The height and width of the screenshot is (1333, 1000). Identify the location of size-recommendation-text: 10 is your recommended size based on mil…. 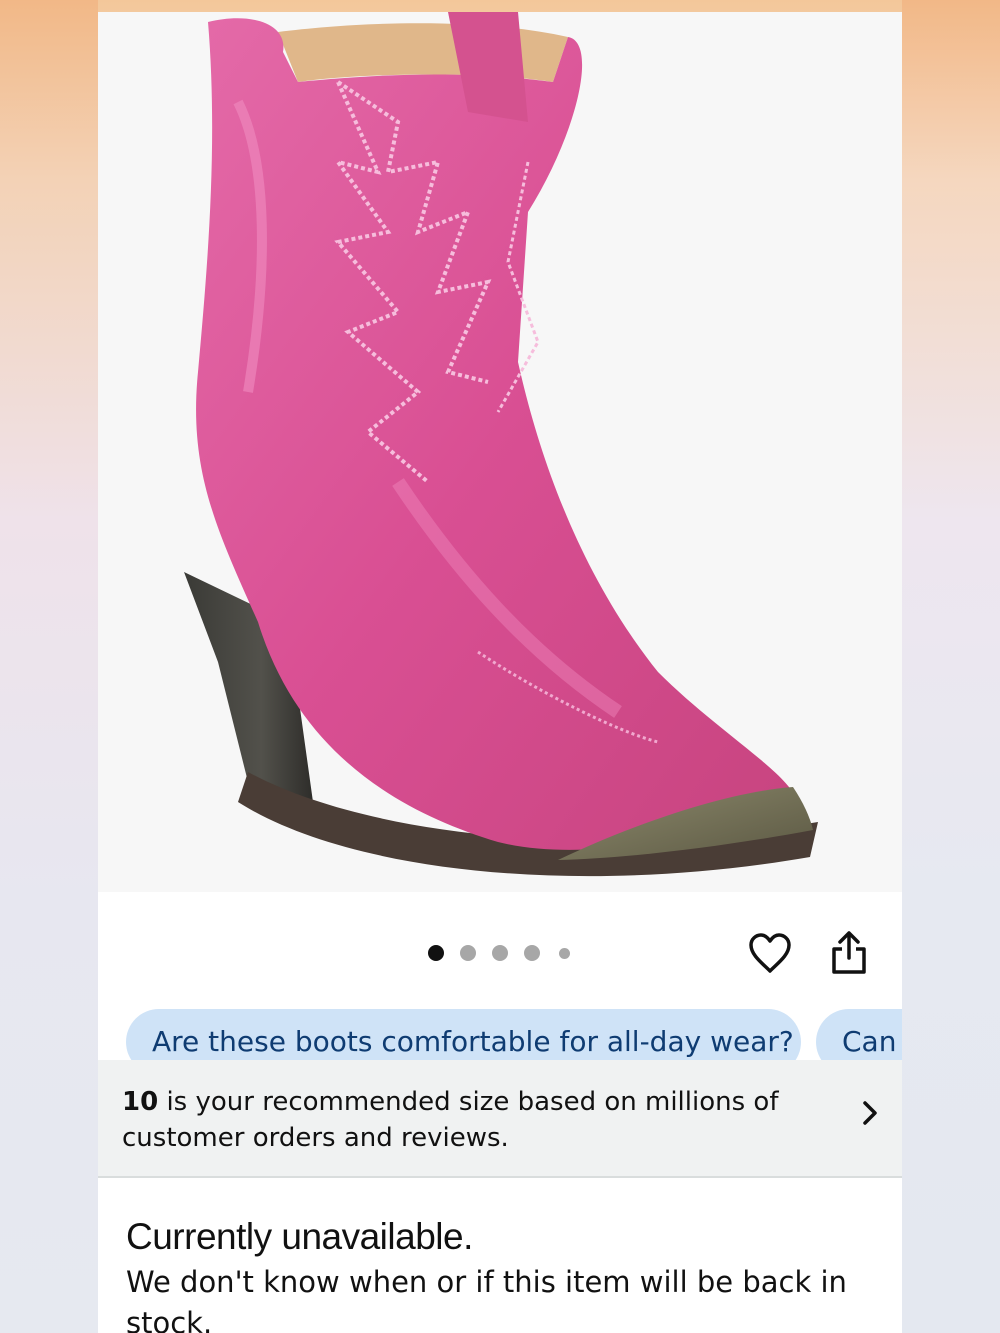
(452, 1120).